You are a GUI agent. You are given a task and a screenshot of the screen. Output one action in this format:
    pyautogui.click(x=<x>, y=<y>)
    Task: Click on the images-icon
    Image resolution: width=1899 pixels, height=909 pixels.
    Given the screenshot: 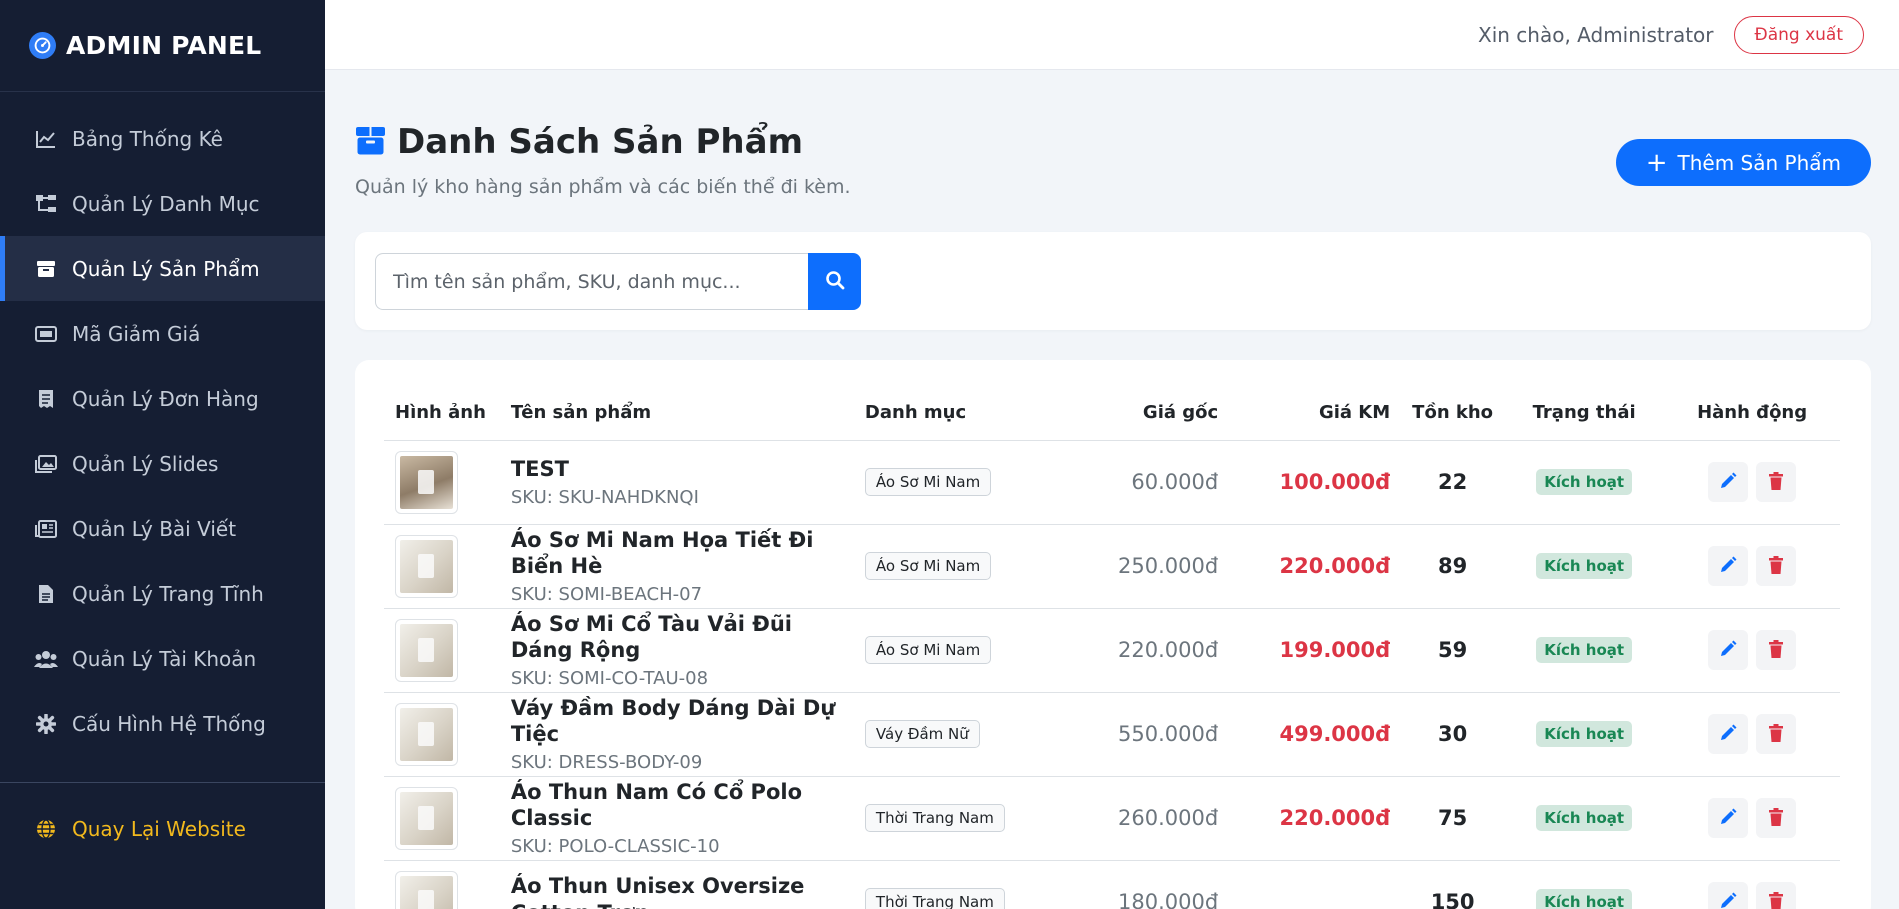 What is the action you would take?
    pyautogui.click(x=46, y=464)
    